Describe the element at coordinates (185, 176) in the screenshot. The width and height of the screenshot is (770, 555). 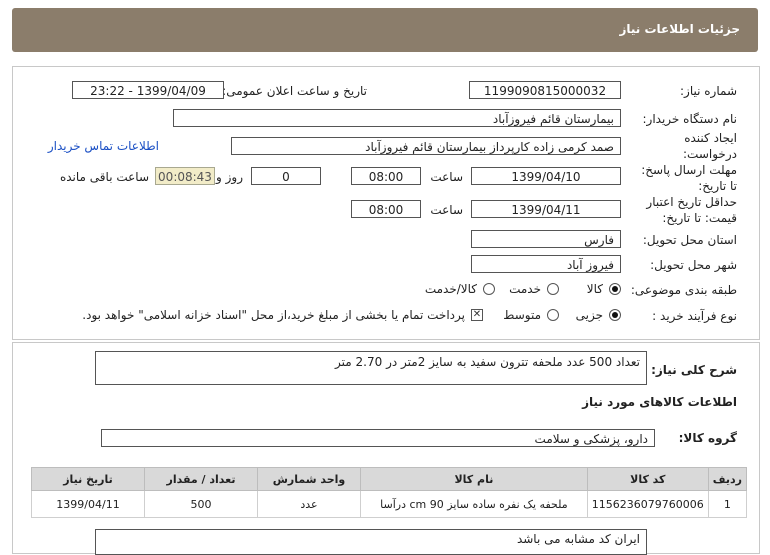
I see `remaining-time-field: 00:08:43` at that location.